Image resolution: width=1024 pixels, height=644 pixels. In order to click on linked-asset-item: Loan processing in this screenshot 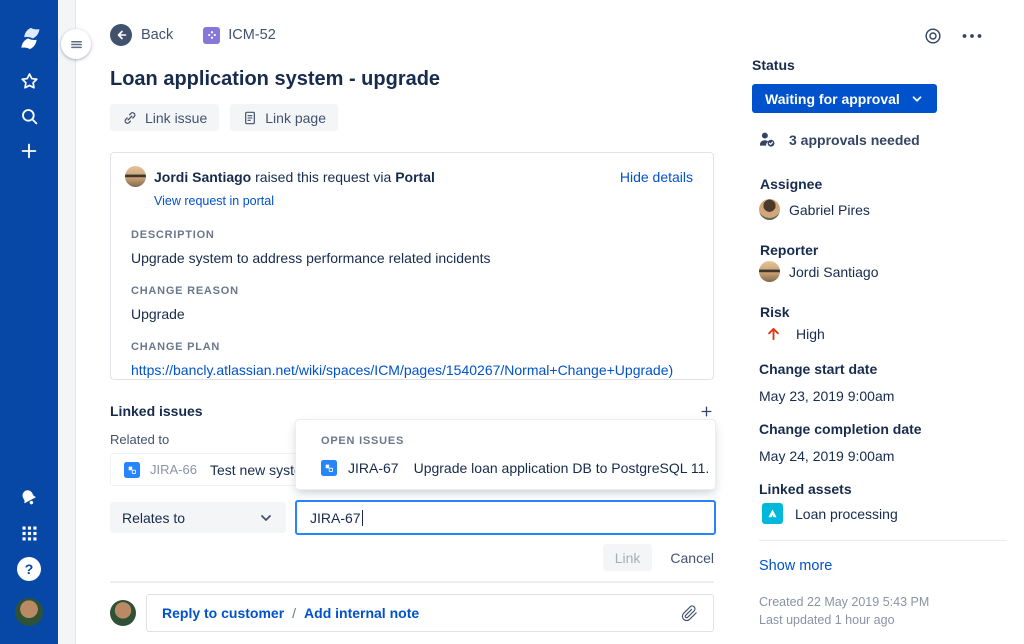, I will do `click(830, 513)`.